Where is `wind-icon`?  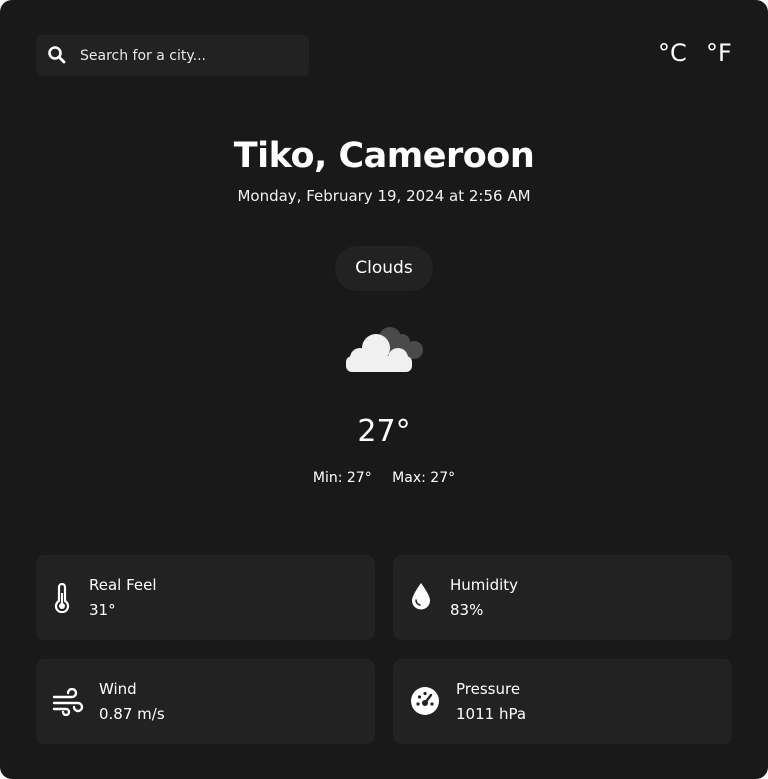 wind-icon is located at coordinates (68, 702).